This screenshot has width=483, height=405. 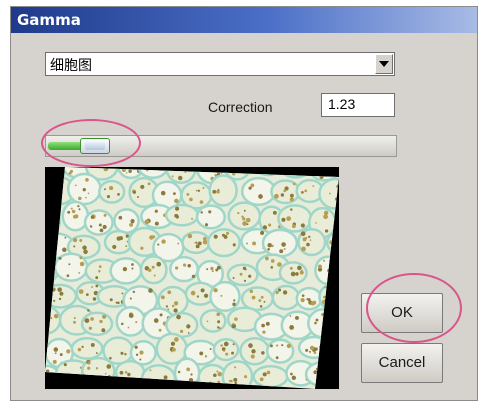 What do you see at coordinates (244, 20) in the screenshot?
I see `title-bar: Gamma` at bounding box center [244, 20].